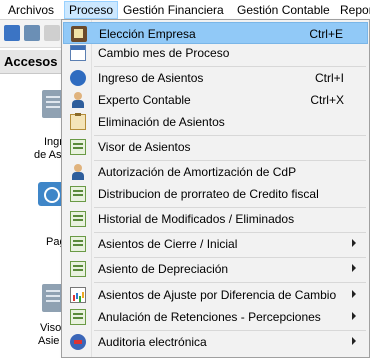  I want to click on menu-item-label: Elección Empresa, so click(147, 34).